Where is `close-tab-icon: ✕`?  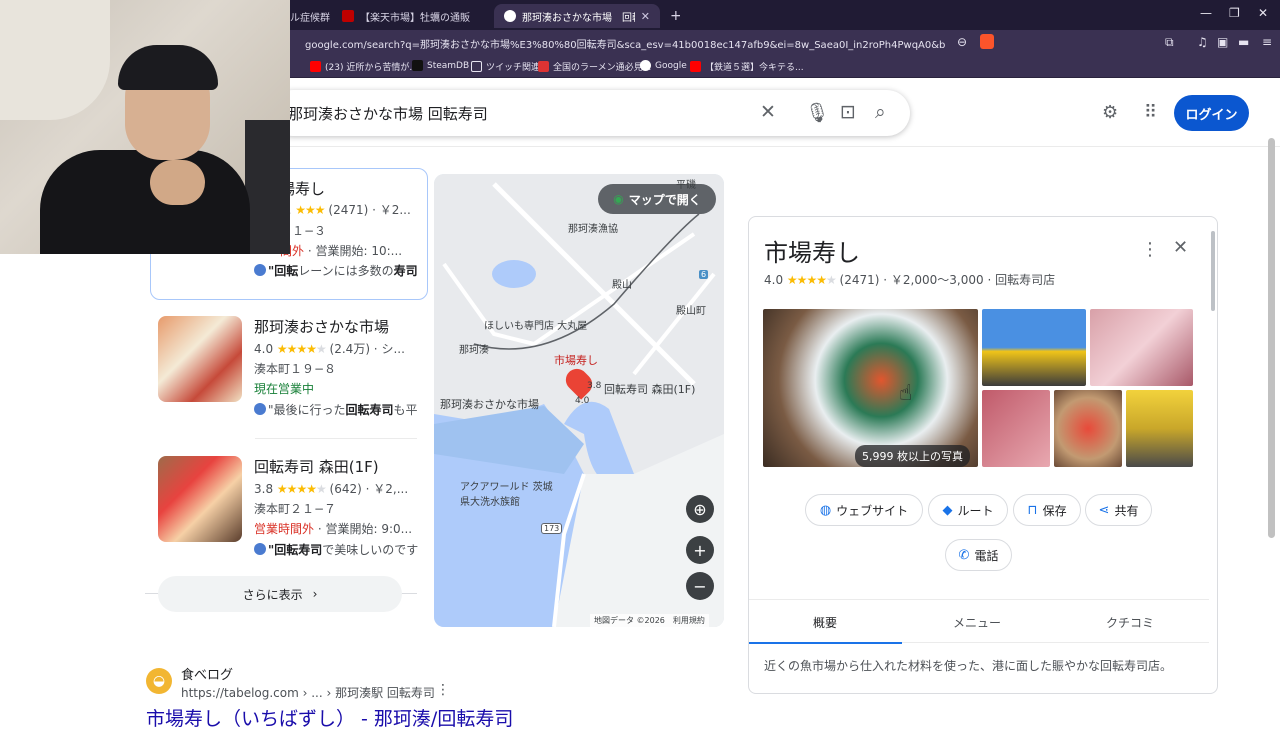
close-tab-icon: ✕ is located at coordinates (645, 16).